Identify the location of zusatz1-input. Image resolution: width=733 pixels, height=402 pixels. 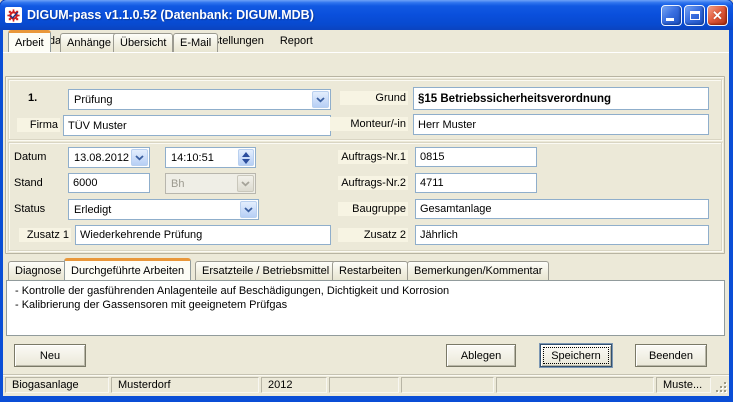
(203, 235).